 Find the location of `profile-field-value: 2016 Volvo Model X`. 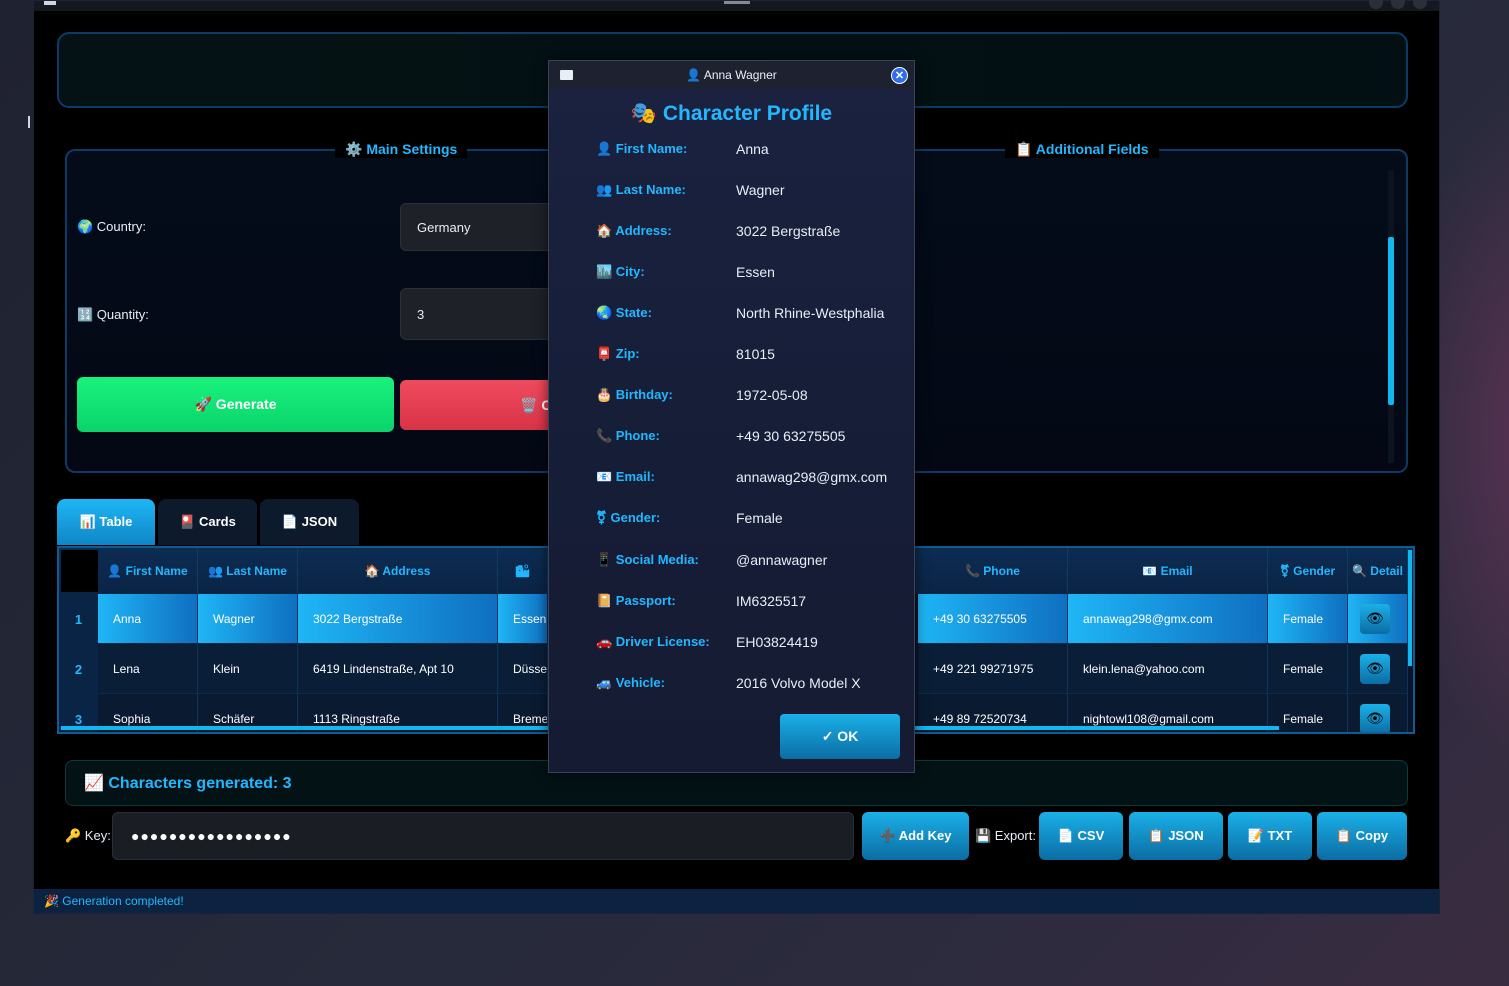

profile-field-value: 2016 Volvo Model X is located at coordinates (798, 683).